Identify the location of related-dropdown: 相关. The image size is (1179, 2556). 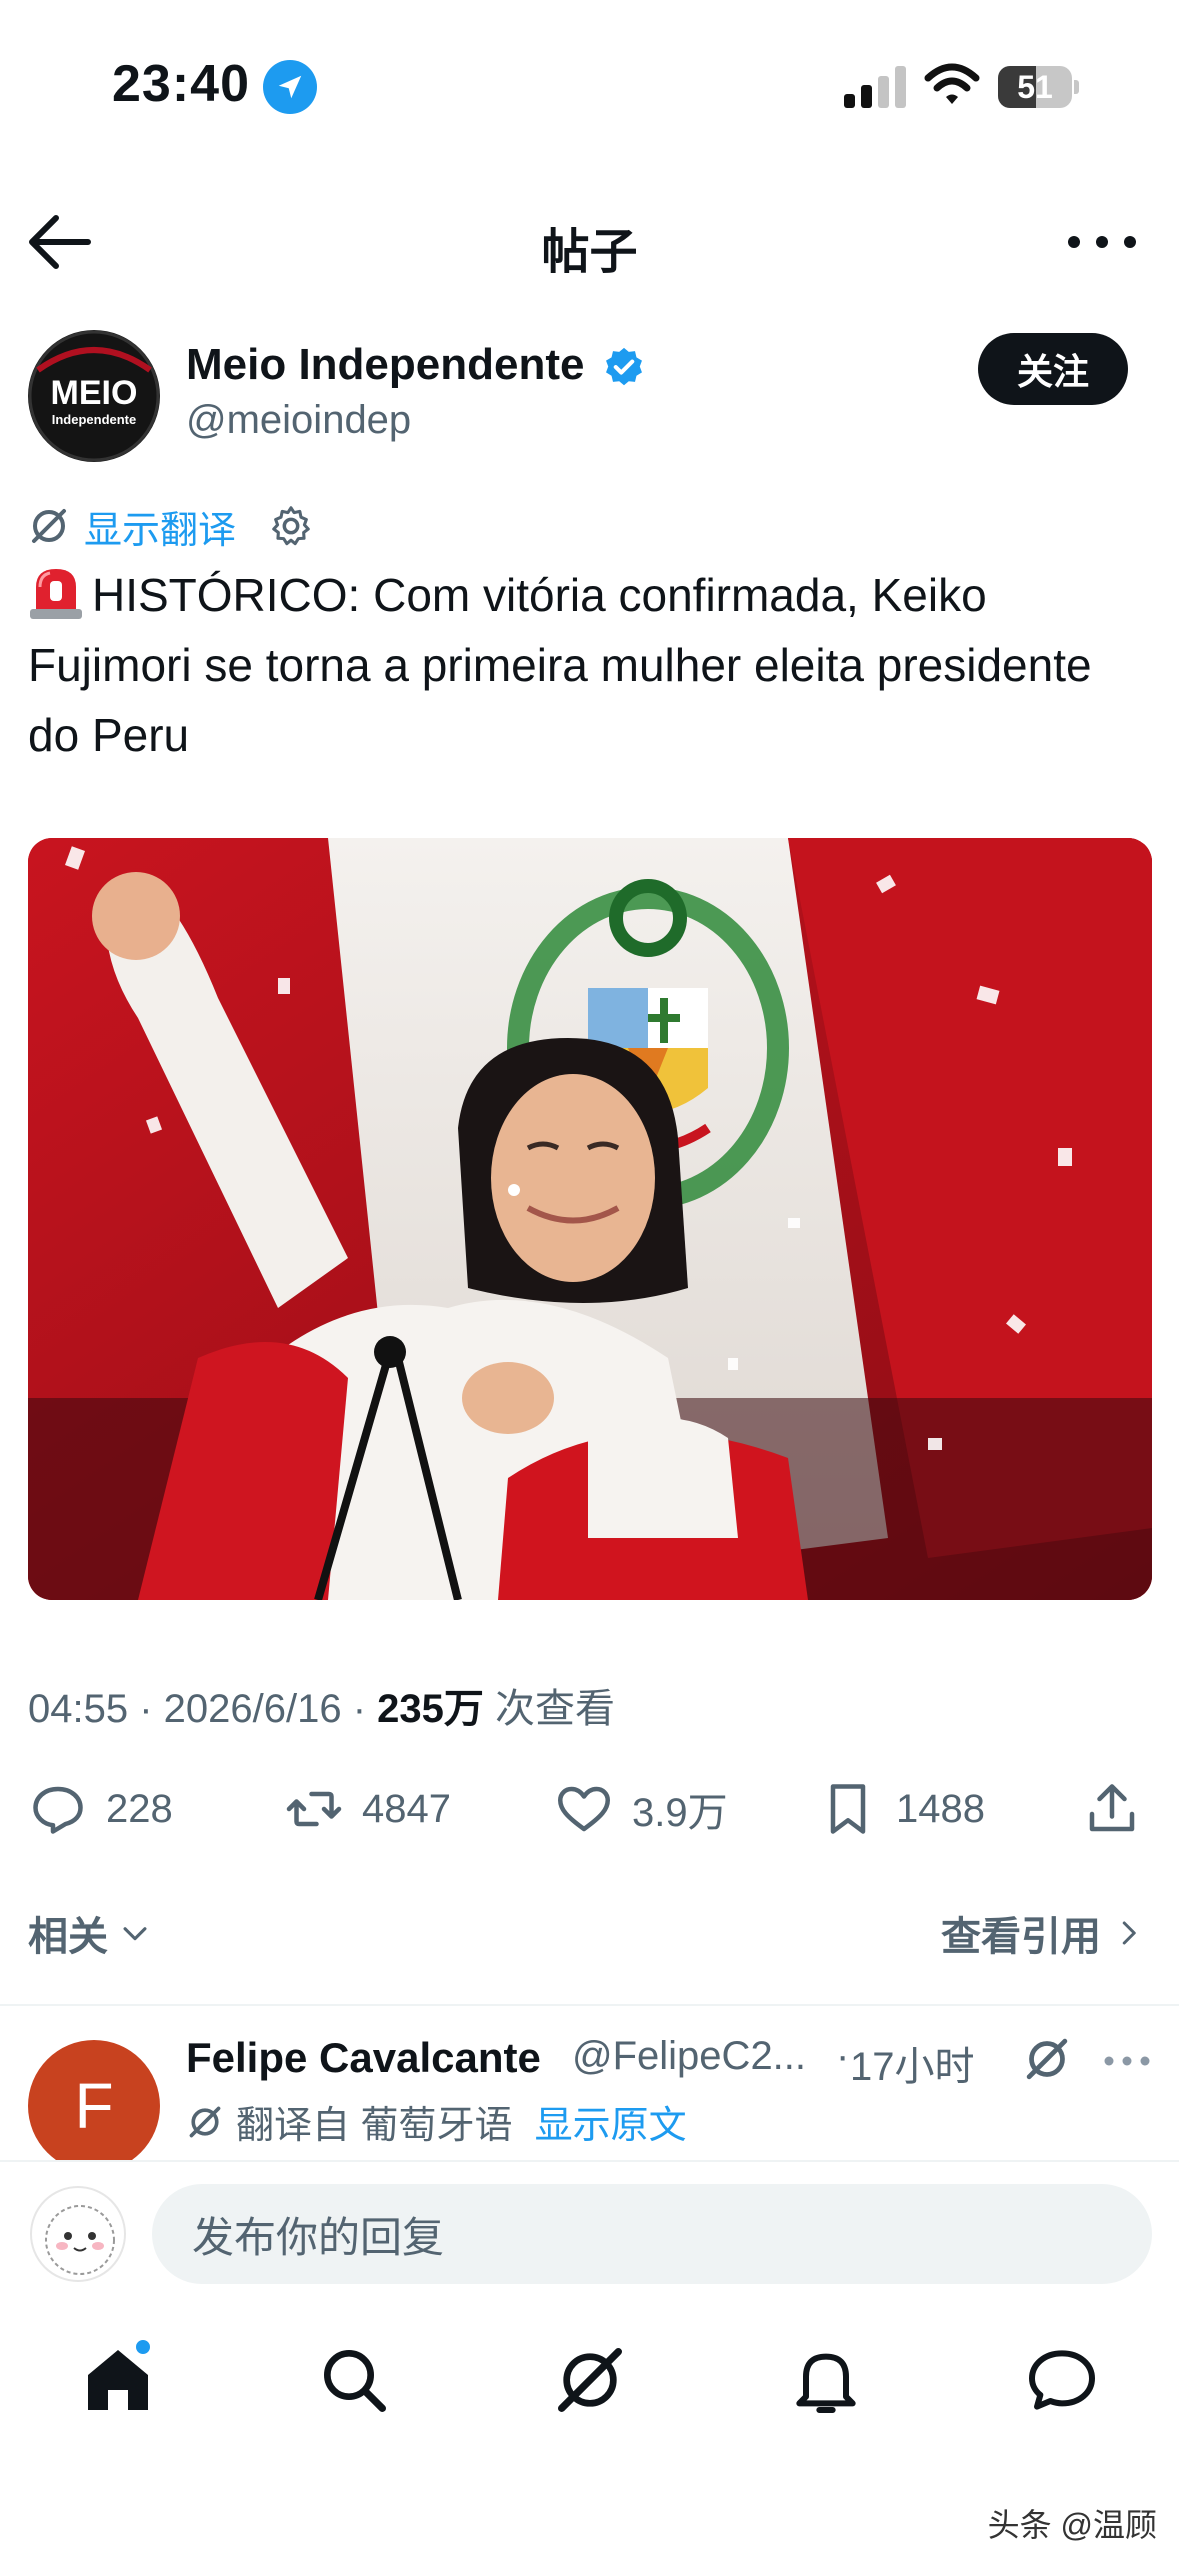
(90, 1933).